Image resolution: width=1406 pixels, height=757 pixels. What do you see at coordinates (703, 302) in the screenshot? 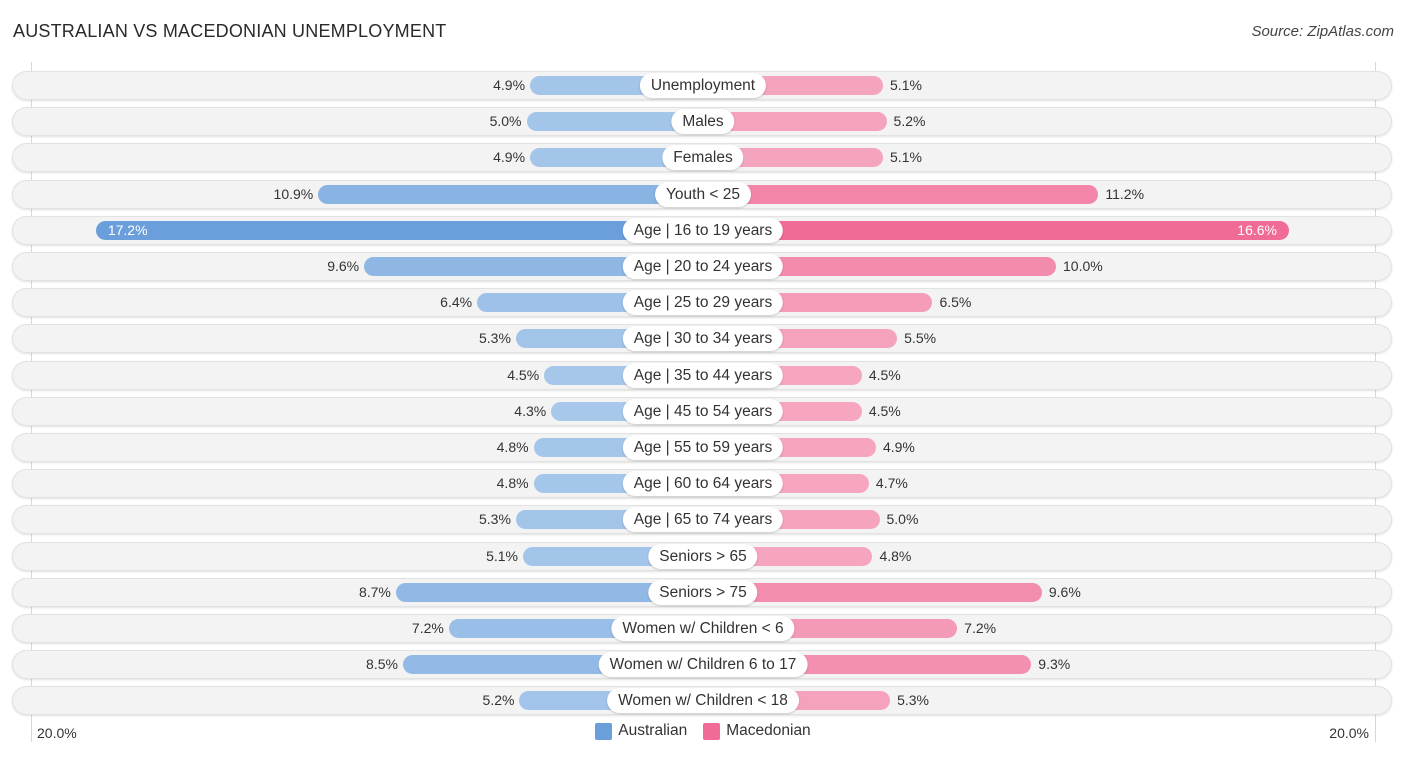
I see `category-label: Age | 25 to 29 years` at bounding box center [703, 302].